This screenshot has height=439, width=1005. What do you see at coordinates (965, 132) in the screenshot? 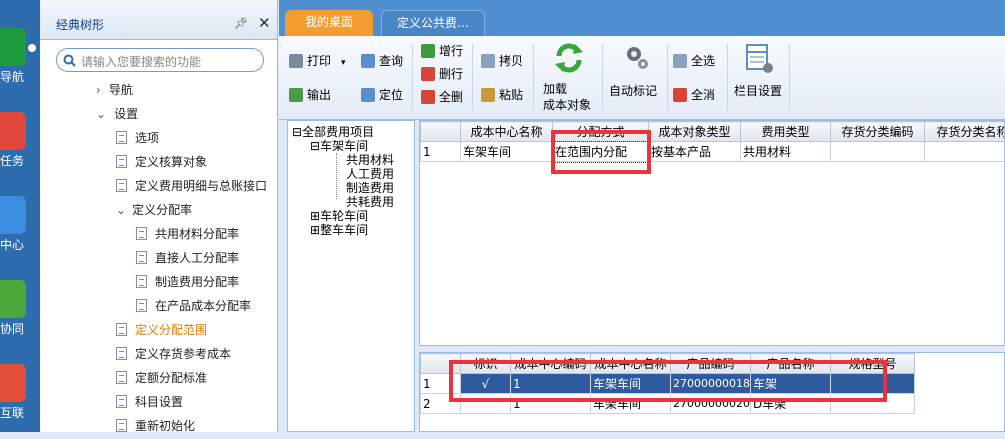
I see `column-header: 存货分类名称` at bounding box center [965, 132].